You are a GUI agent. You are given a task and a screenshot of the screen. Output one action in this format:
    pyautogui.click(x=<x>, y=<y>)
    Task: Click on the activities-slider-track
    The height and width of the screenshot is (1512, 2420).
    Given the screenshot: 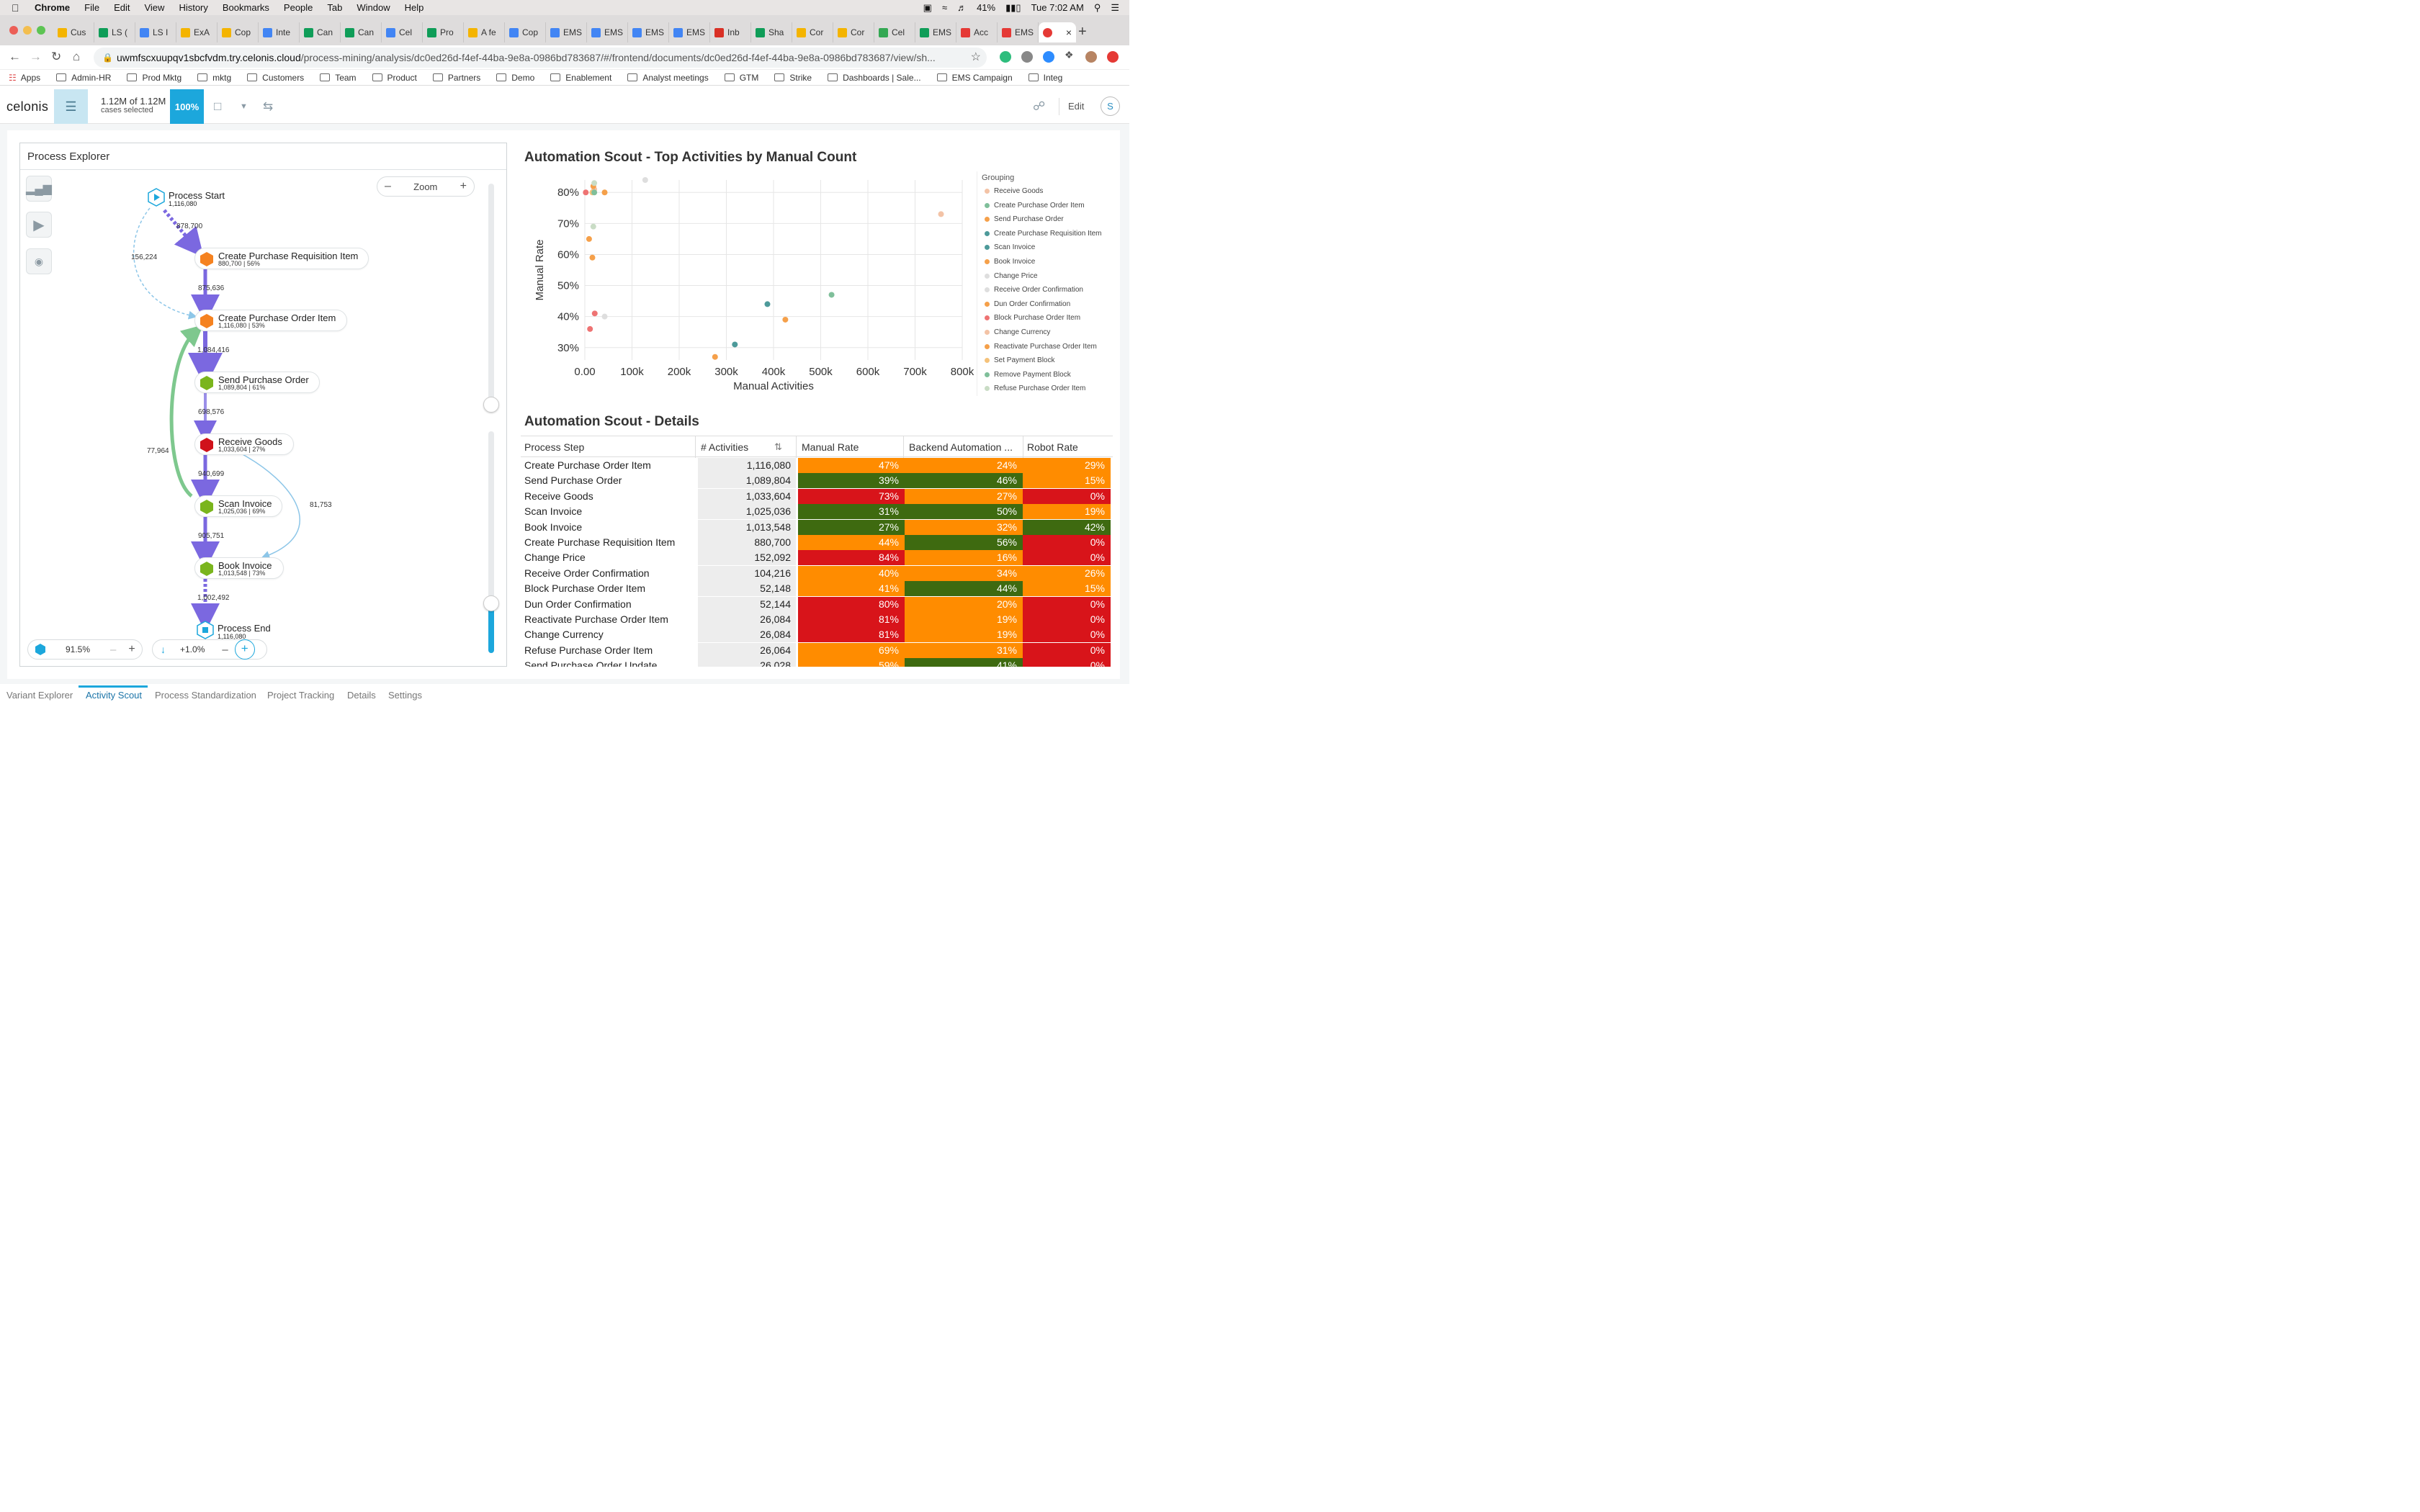 What is the action you would take?
    pyautogui.click(x=491, y=295)
    